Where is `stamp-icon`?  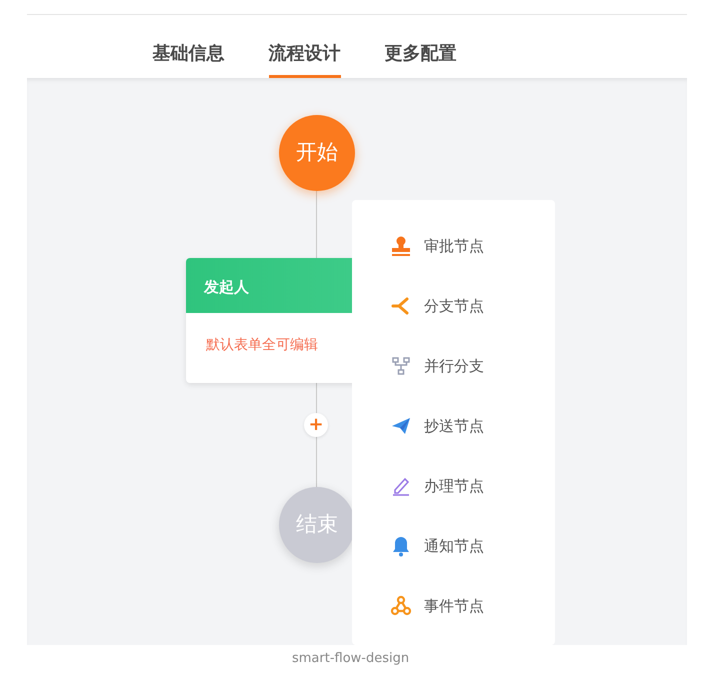
stamp-icon is located at coordinates (401, 246).